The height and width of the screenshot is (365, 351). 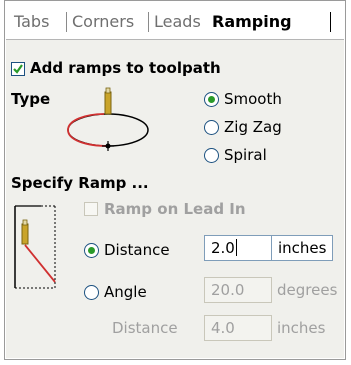 I want to click on distance-label: Distance, so click(x=137, y=250).